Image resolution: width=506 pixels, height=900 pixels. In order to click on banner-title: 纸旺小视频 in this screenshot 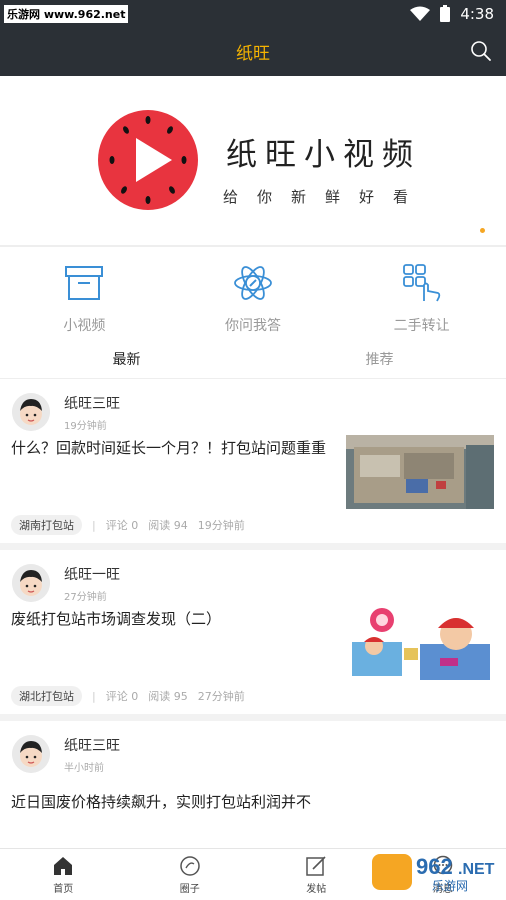, I will do `click(323, 155)`.